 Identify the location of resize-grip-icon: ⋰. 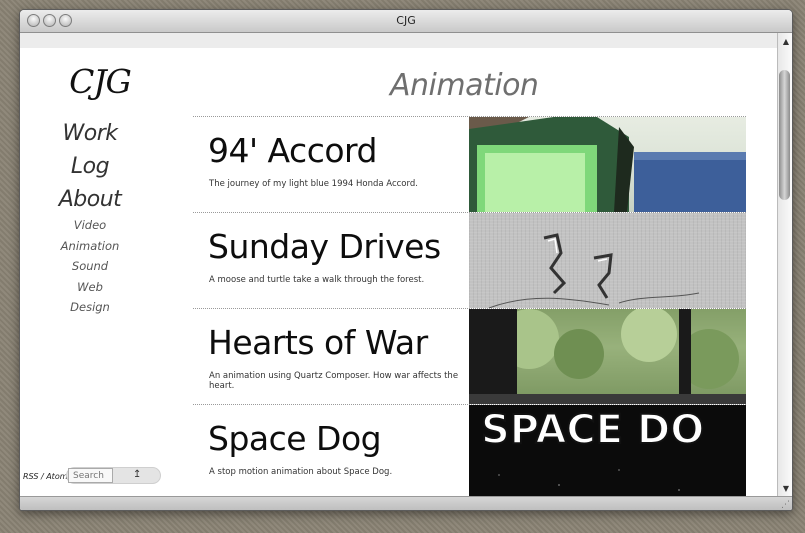
(785, 505).